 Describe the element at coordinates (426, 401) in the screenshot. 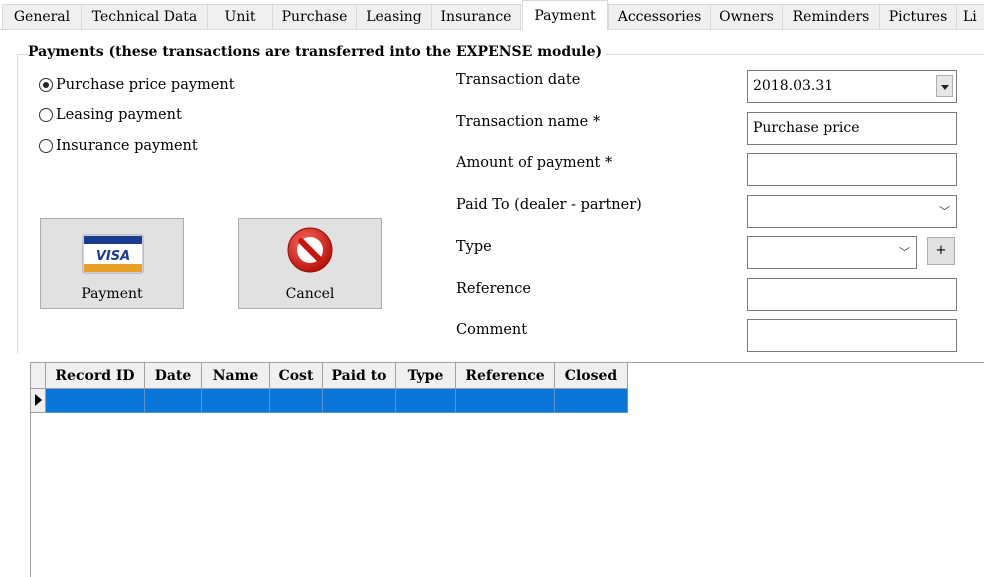

I see `cell-type` at that location.